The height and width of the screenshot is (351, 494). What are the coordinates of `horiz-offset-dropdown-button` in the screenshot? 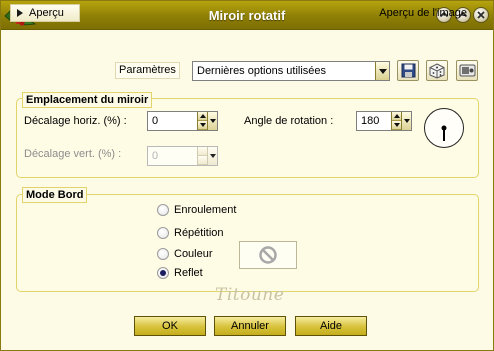 It's located at (212, 121).